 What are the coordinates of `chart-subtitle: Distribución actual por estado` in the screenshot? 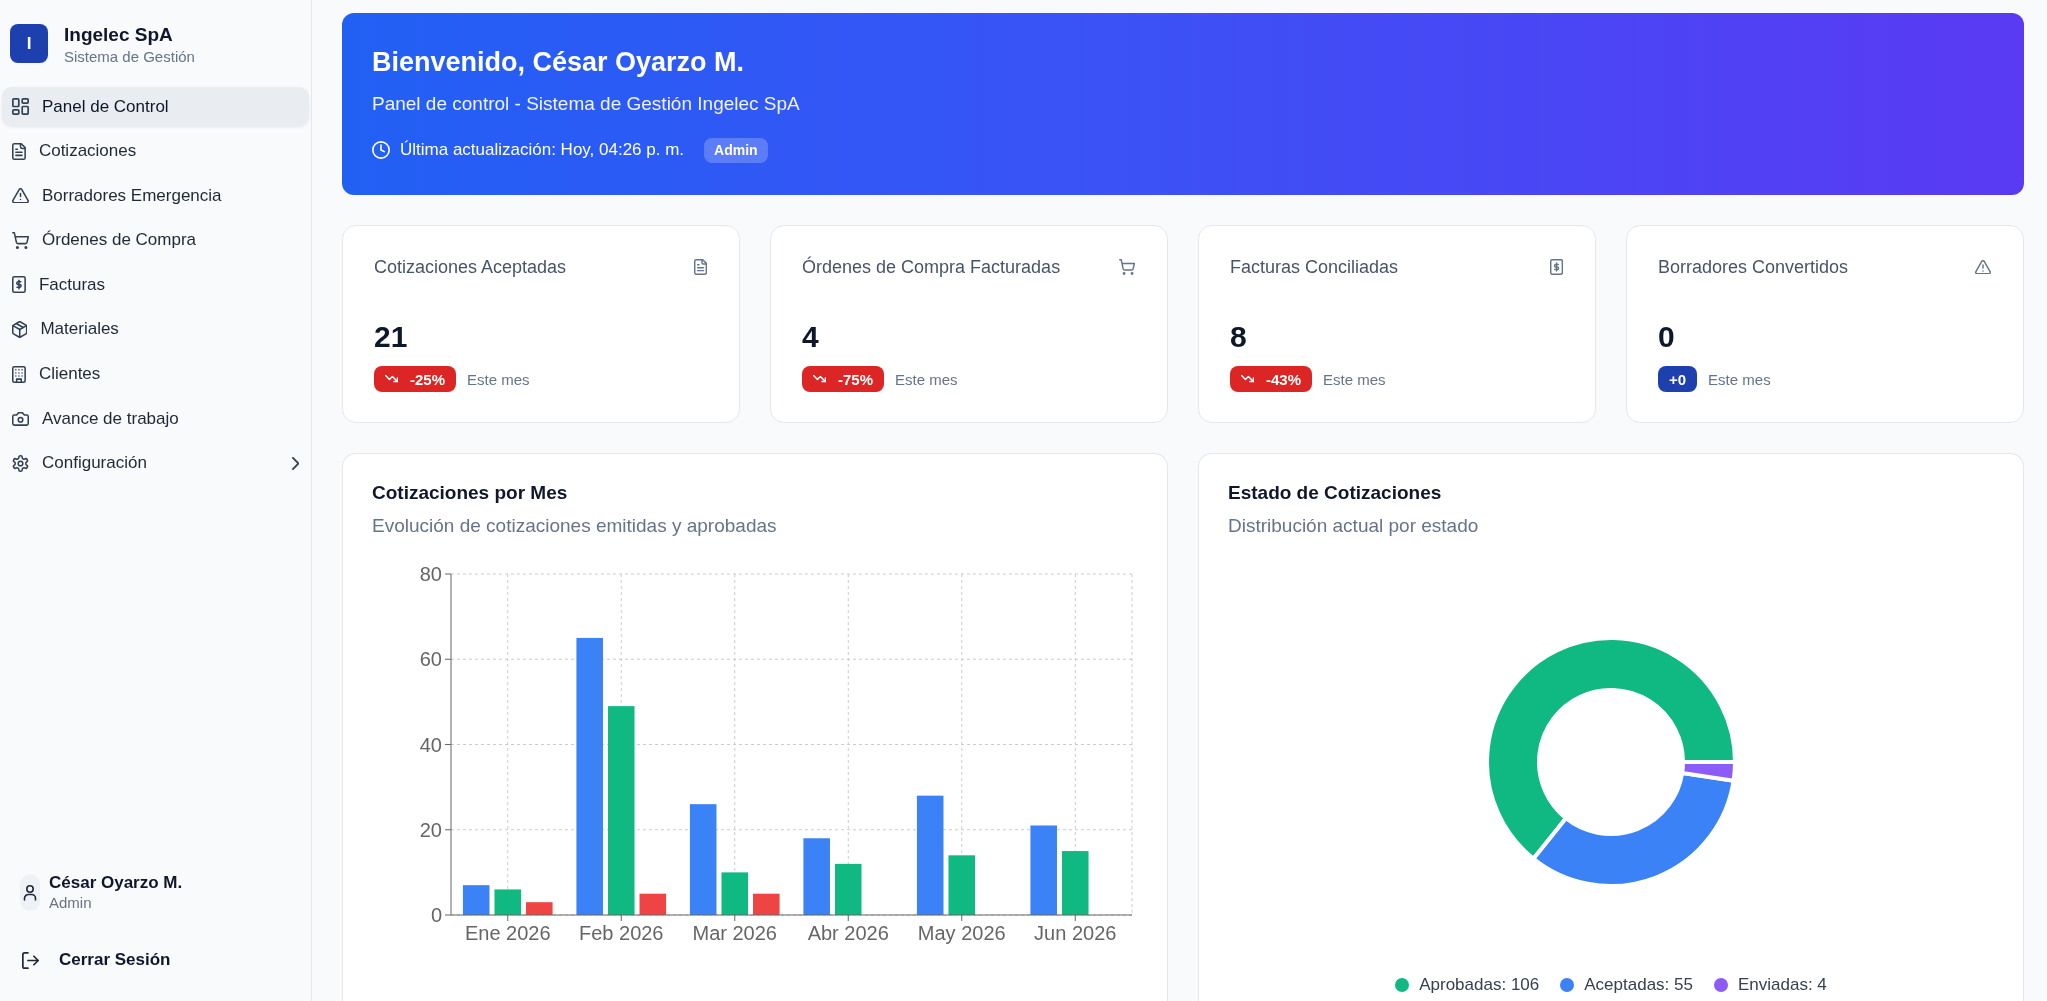 It's located at (1354, 526).